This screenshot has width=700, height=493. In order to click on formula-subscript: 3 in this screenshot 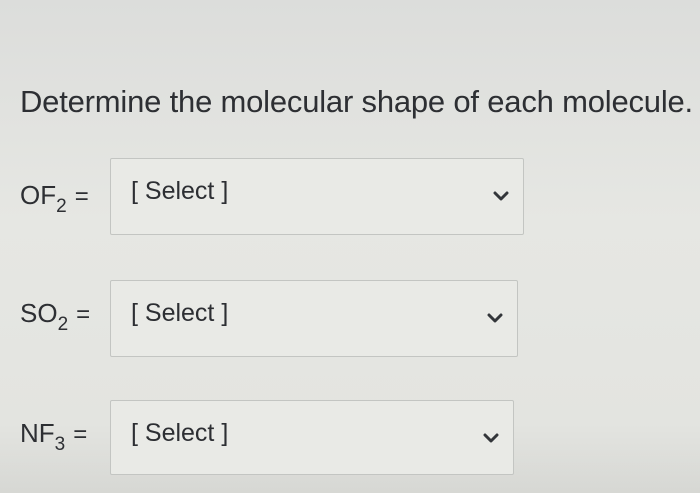, I will do `click(60, 444)`.